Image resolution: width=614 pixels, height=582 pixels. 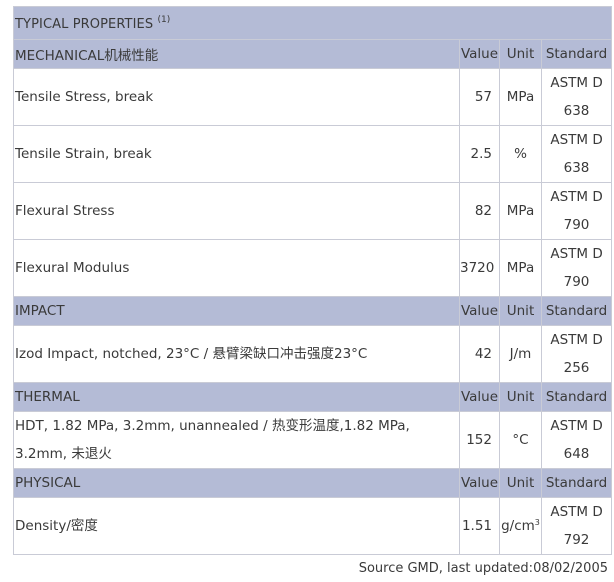 What do you see at coordinates (236, 526) in the screenshot?
I see `property-name: Density/密度` at bounding box center [236, 526].